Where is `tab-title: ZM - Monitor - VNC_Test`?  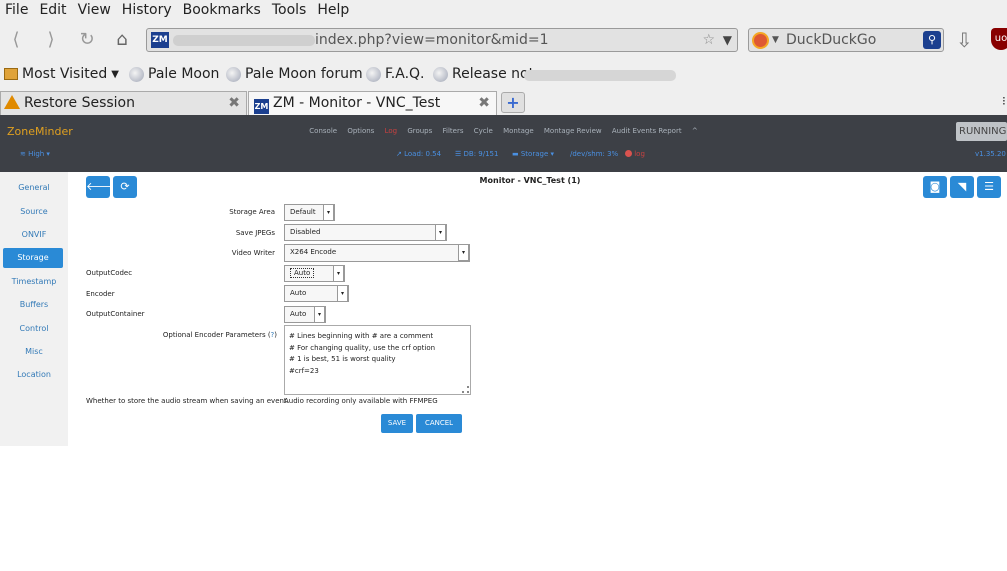 tab-title: ZM - Monitor - VNC_Test is located at coordinates (357, 103).